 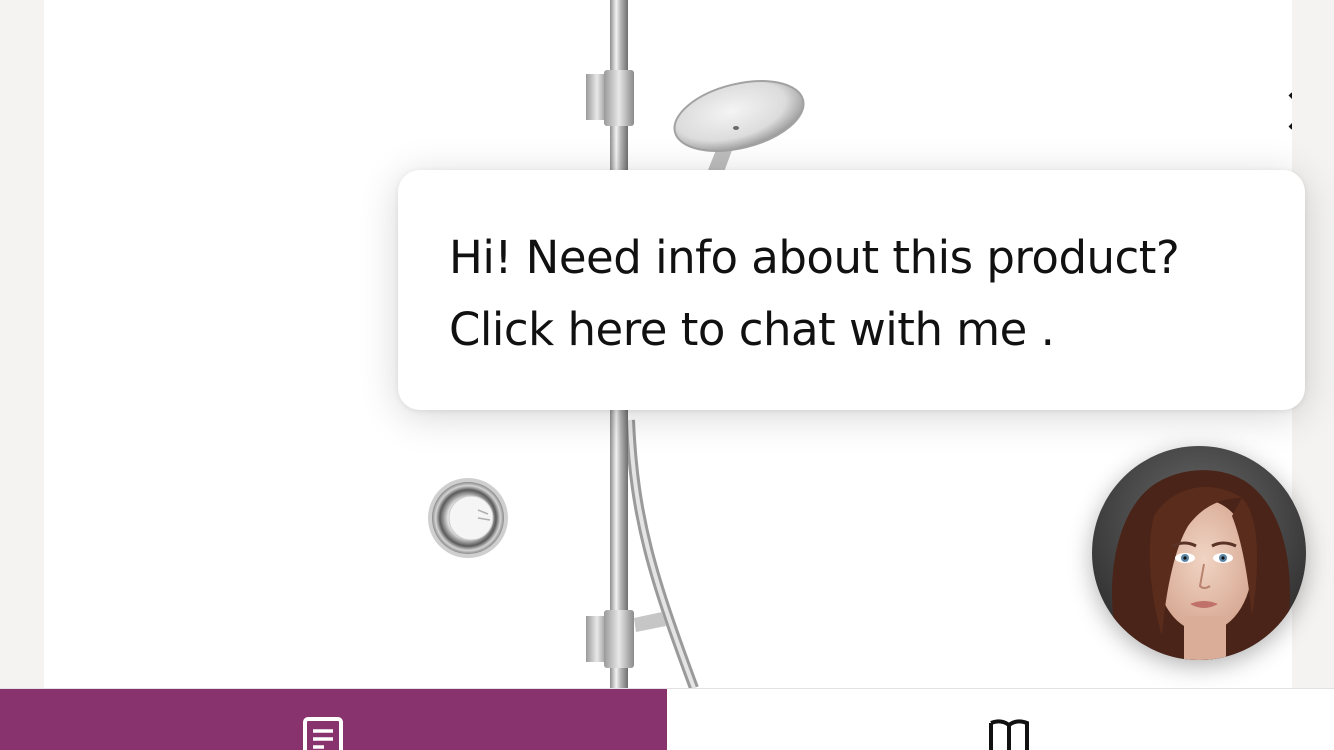 I want to click on chat-prompt-line-1: Hi! Need info about this product?, so click(x=814, y=257).